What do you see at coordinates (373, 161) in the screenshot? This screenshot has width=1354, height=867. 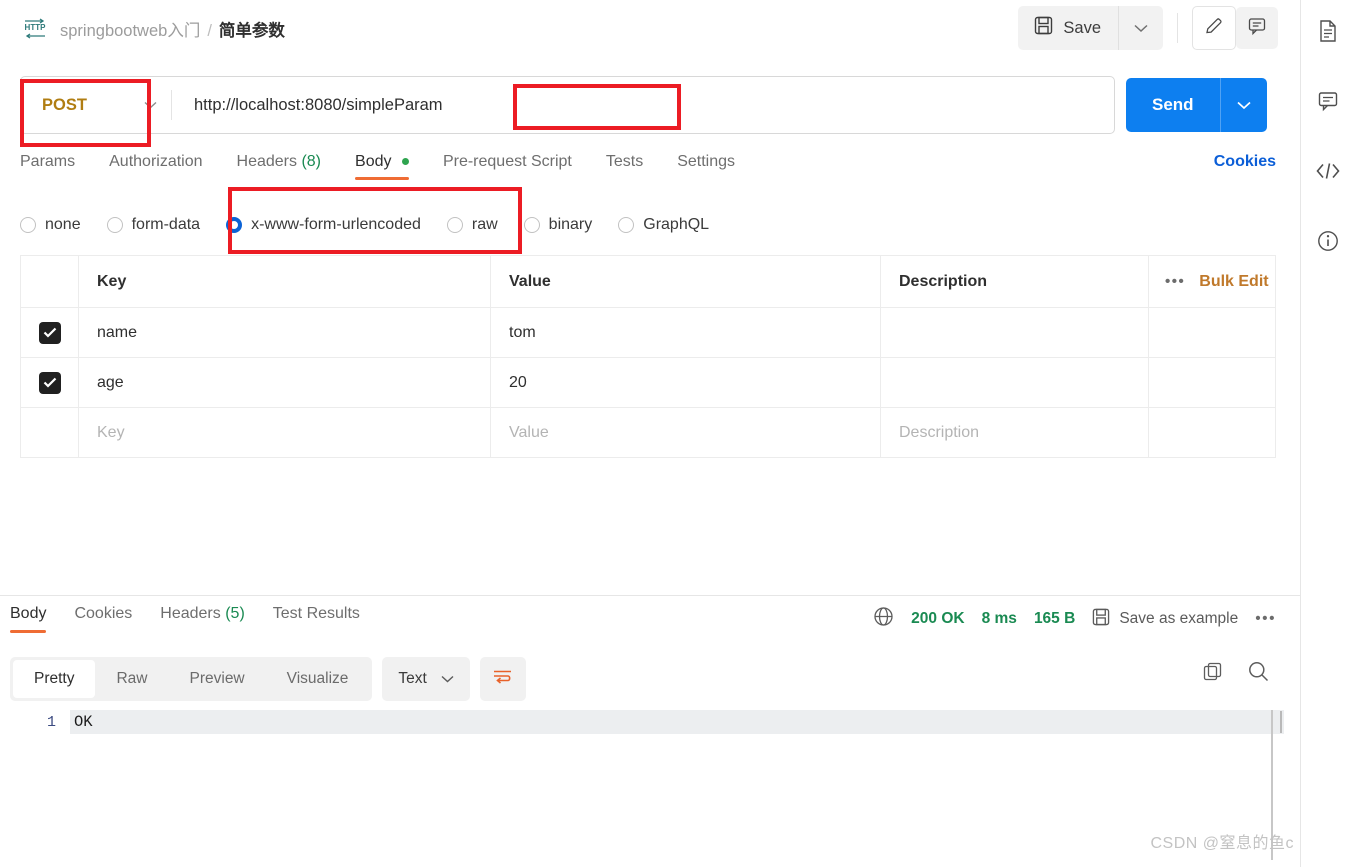 I see `tab-body-label: Body` at bounding box center [373, 161].